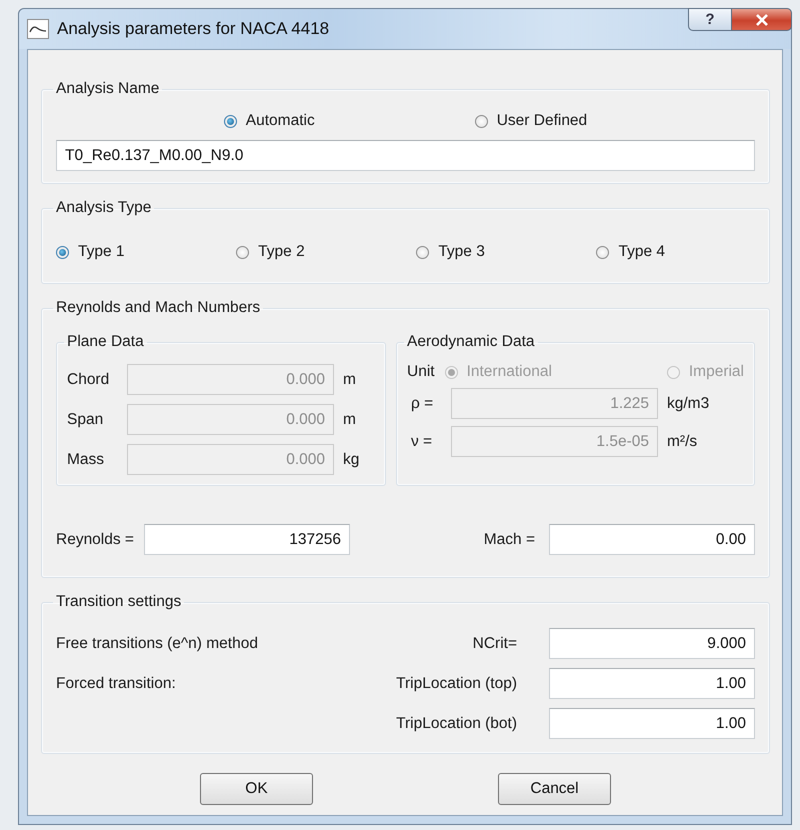 The image size is (800, 830). What do you see at coordinates (456, 683) in the screenshot?
I see `field-label: TripLocation (top)` at bounding box center [456, 683].